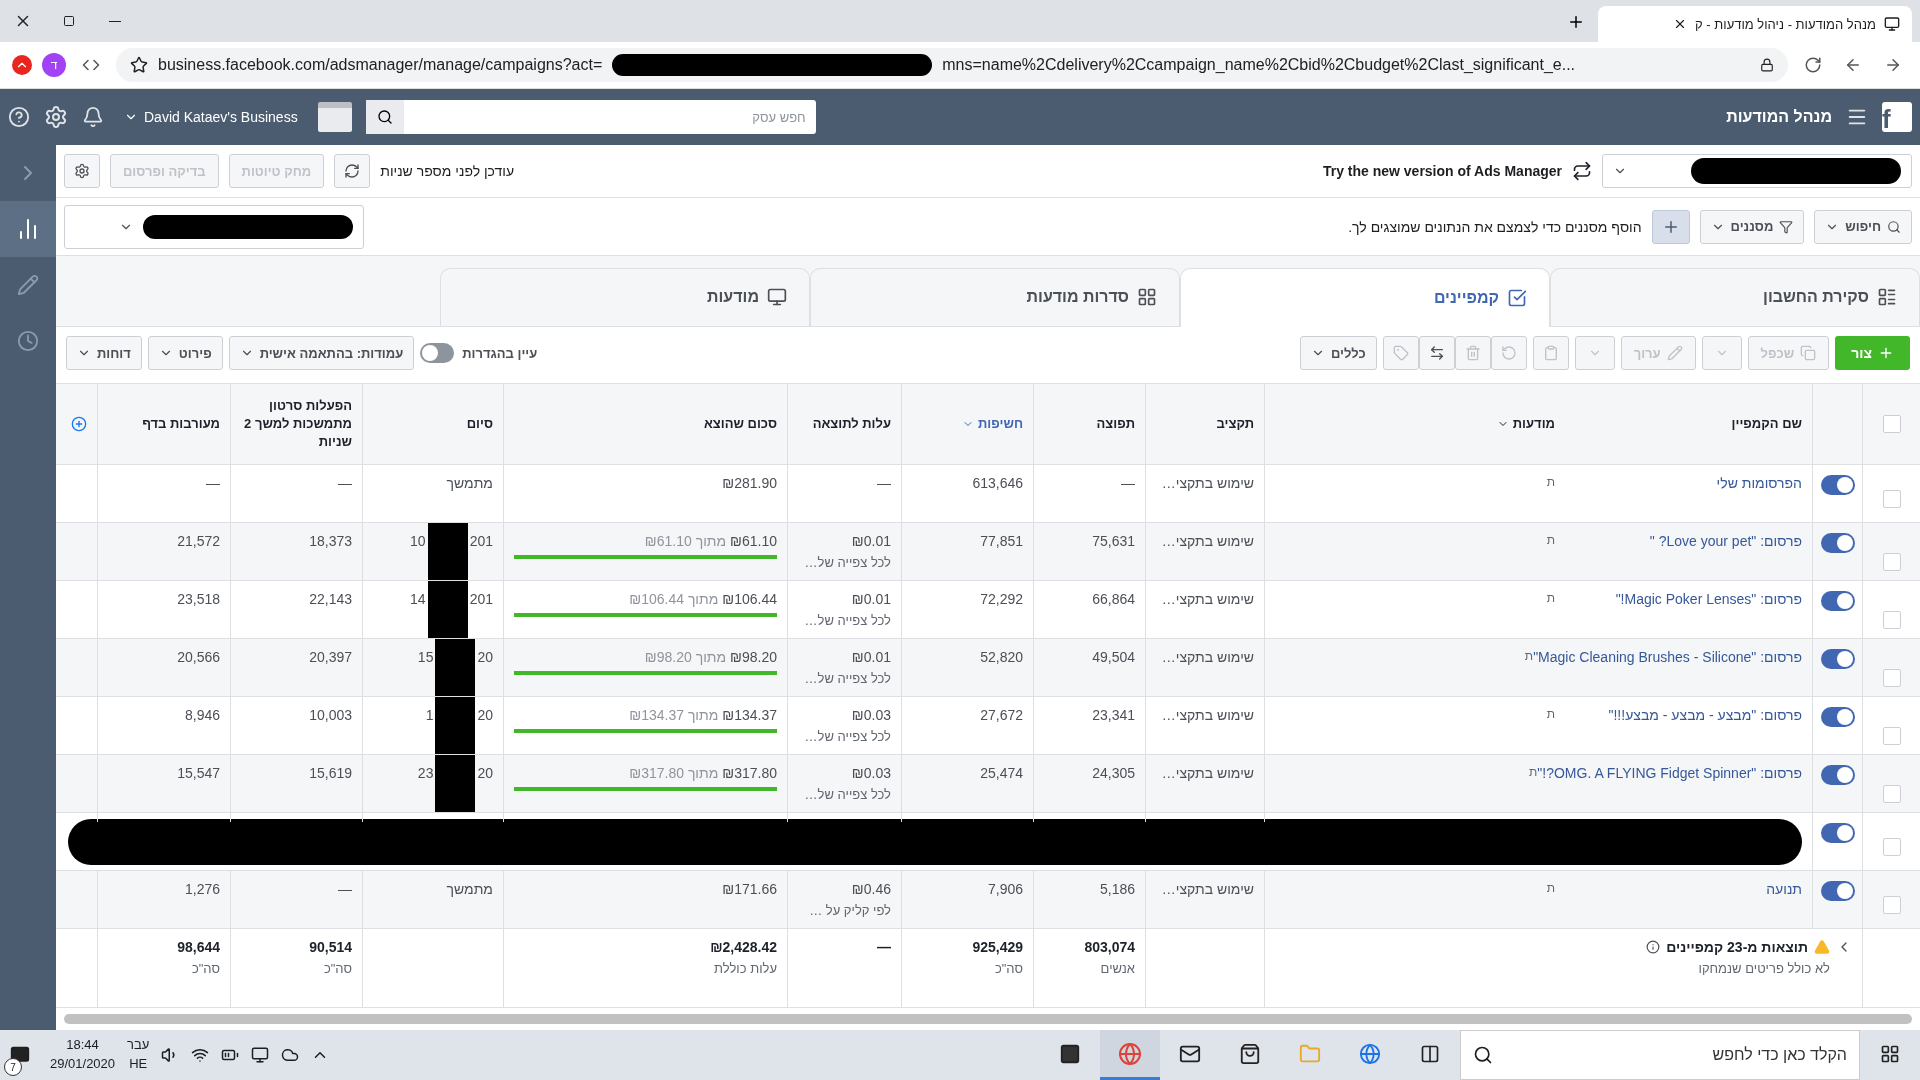 The width and height of the screenshot is (1920, 1080). What do you see at coordinates (1779, 117) in the screenshot?
I see `app-title: מנהל המודעות` at bounding box center [1779, 117].